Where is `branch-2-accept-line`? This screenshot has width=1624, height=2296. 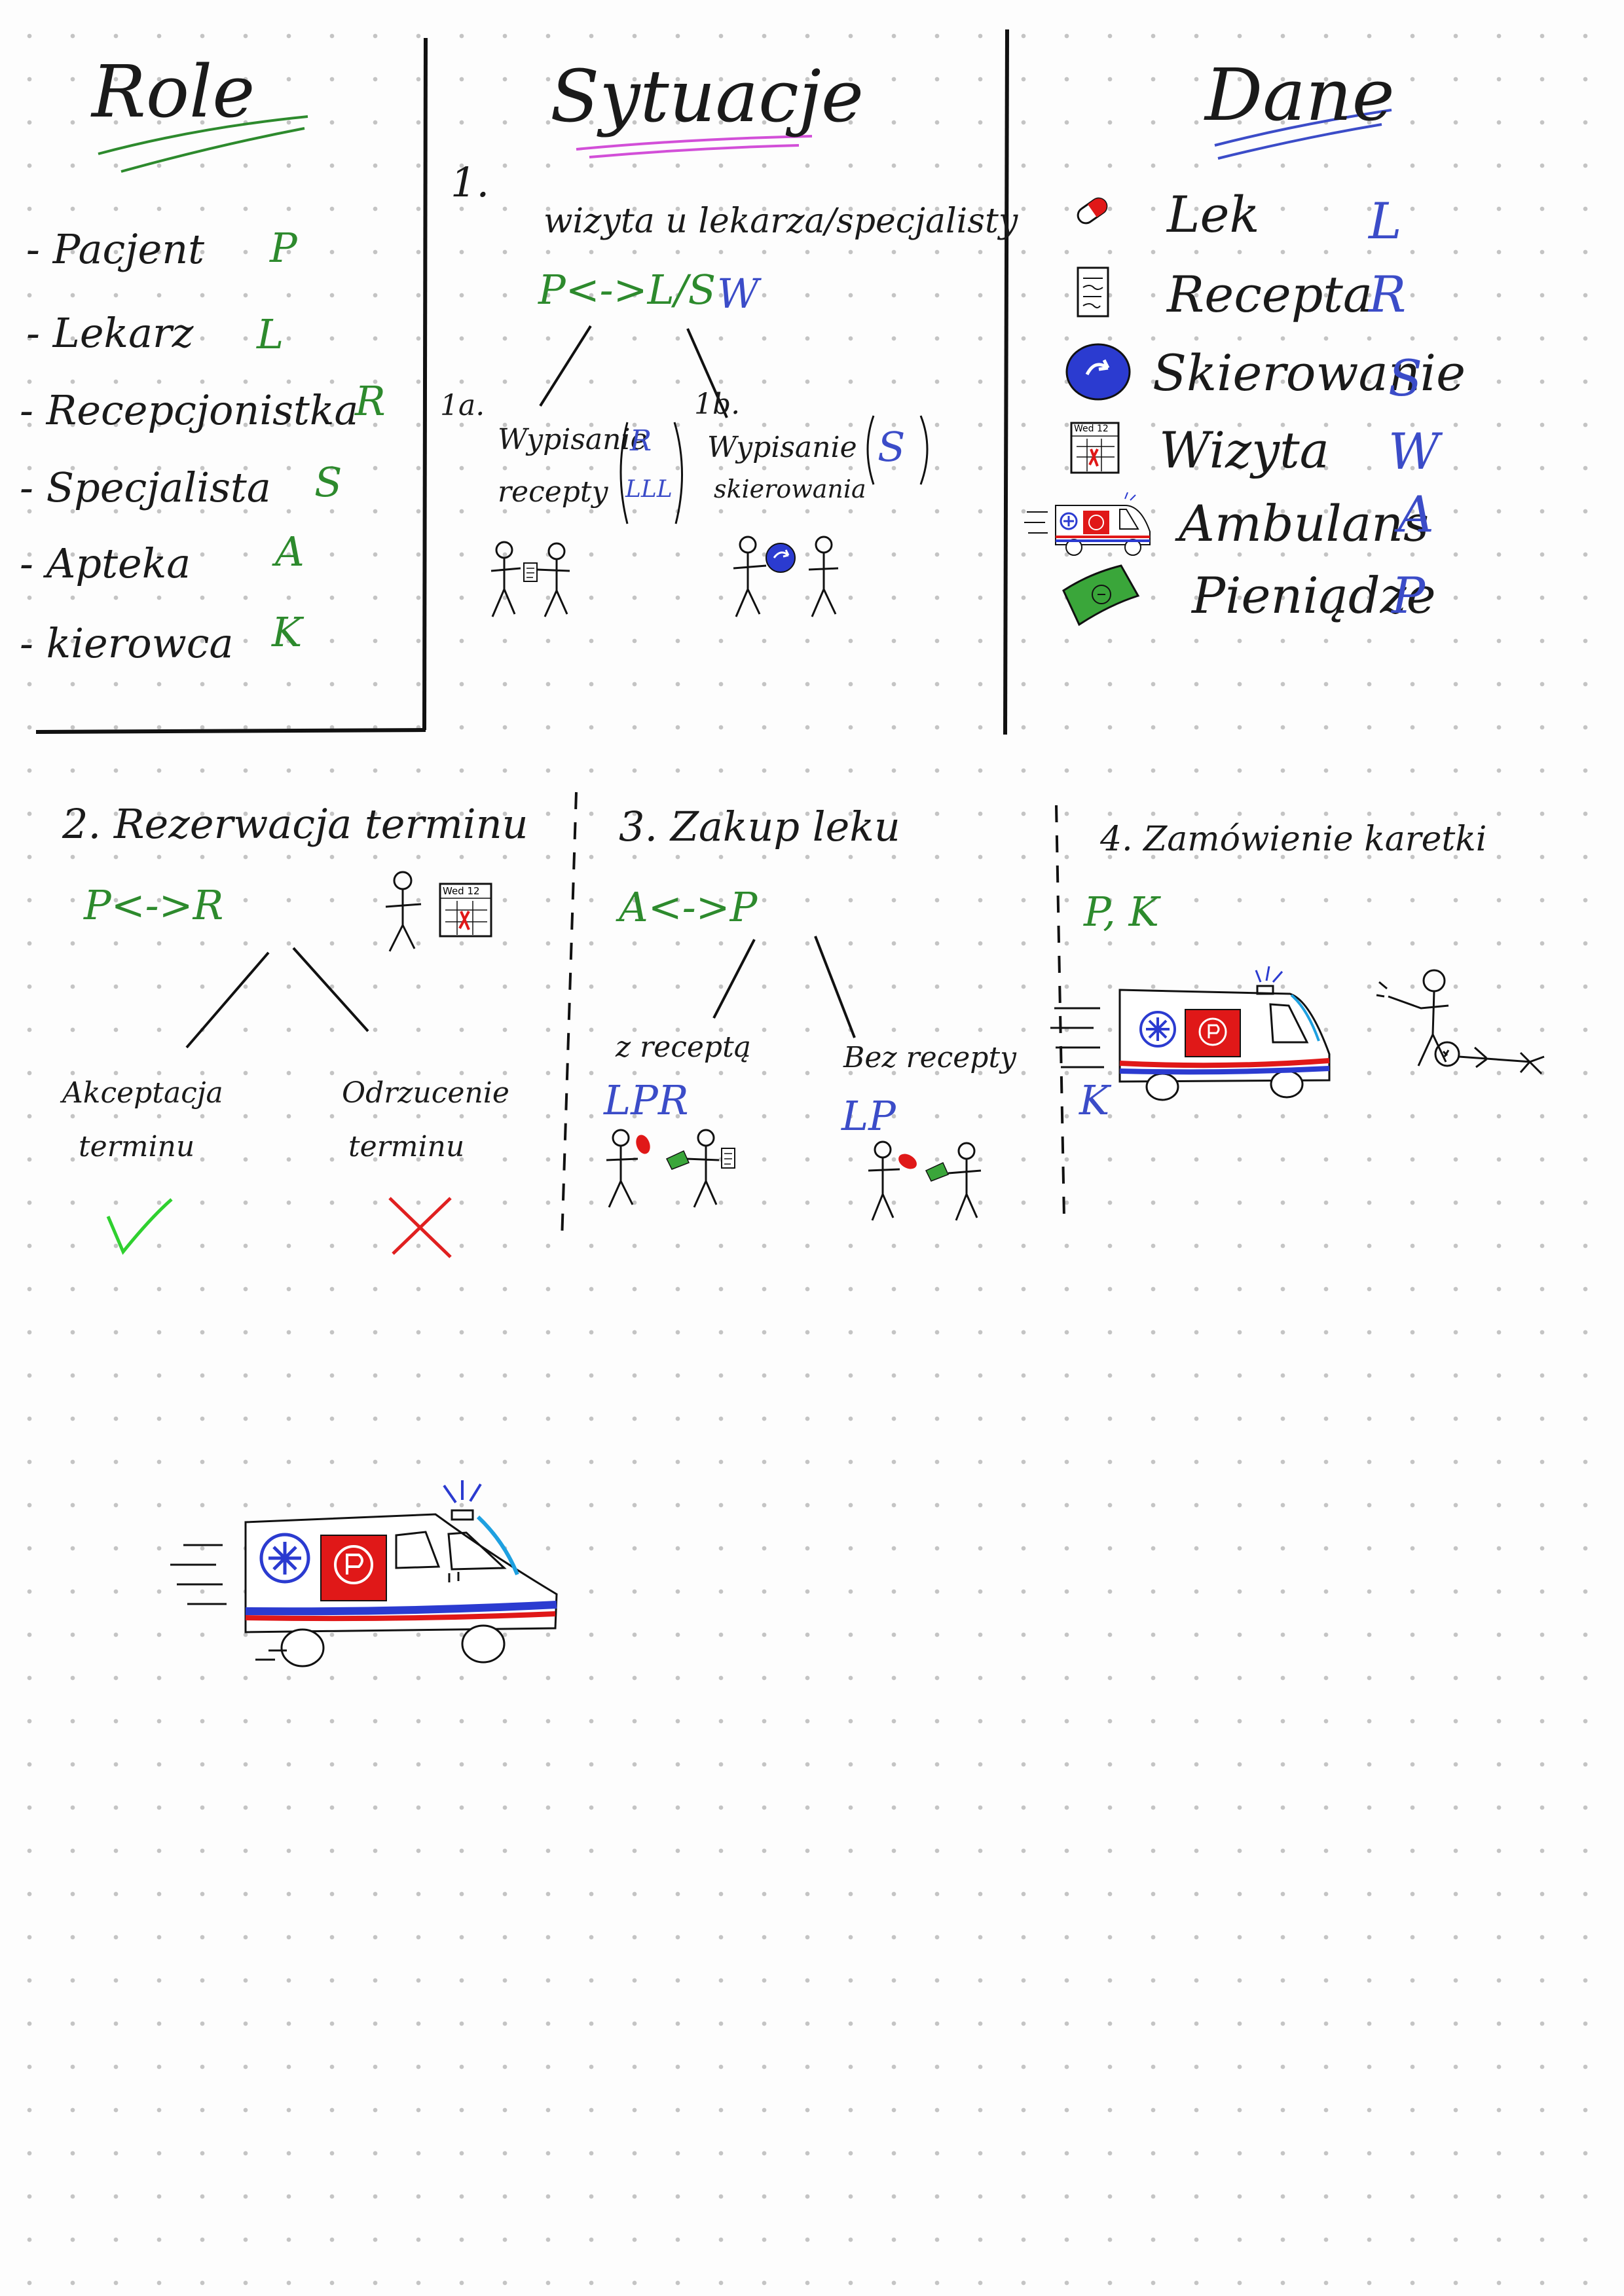
branch-2-accept-line is located at coordinates (227, 1000).